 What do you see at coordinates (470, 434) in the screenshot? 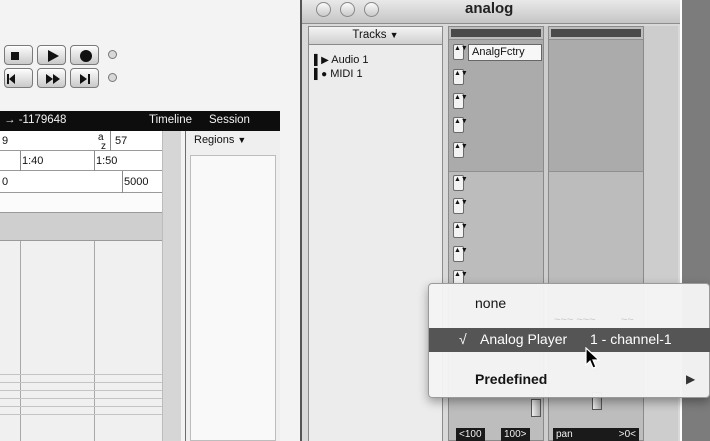
I see `pan-left-field: <100` at bounding box center [470, 434].